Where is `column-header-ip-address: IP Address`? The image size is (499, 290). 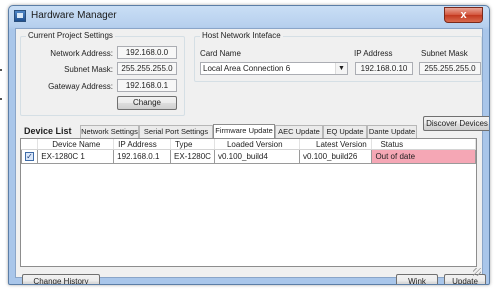
column-header-ip-address: IP Address is located at coordinates (142, 144).